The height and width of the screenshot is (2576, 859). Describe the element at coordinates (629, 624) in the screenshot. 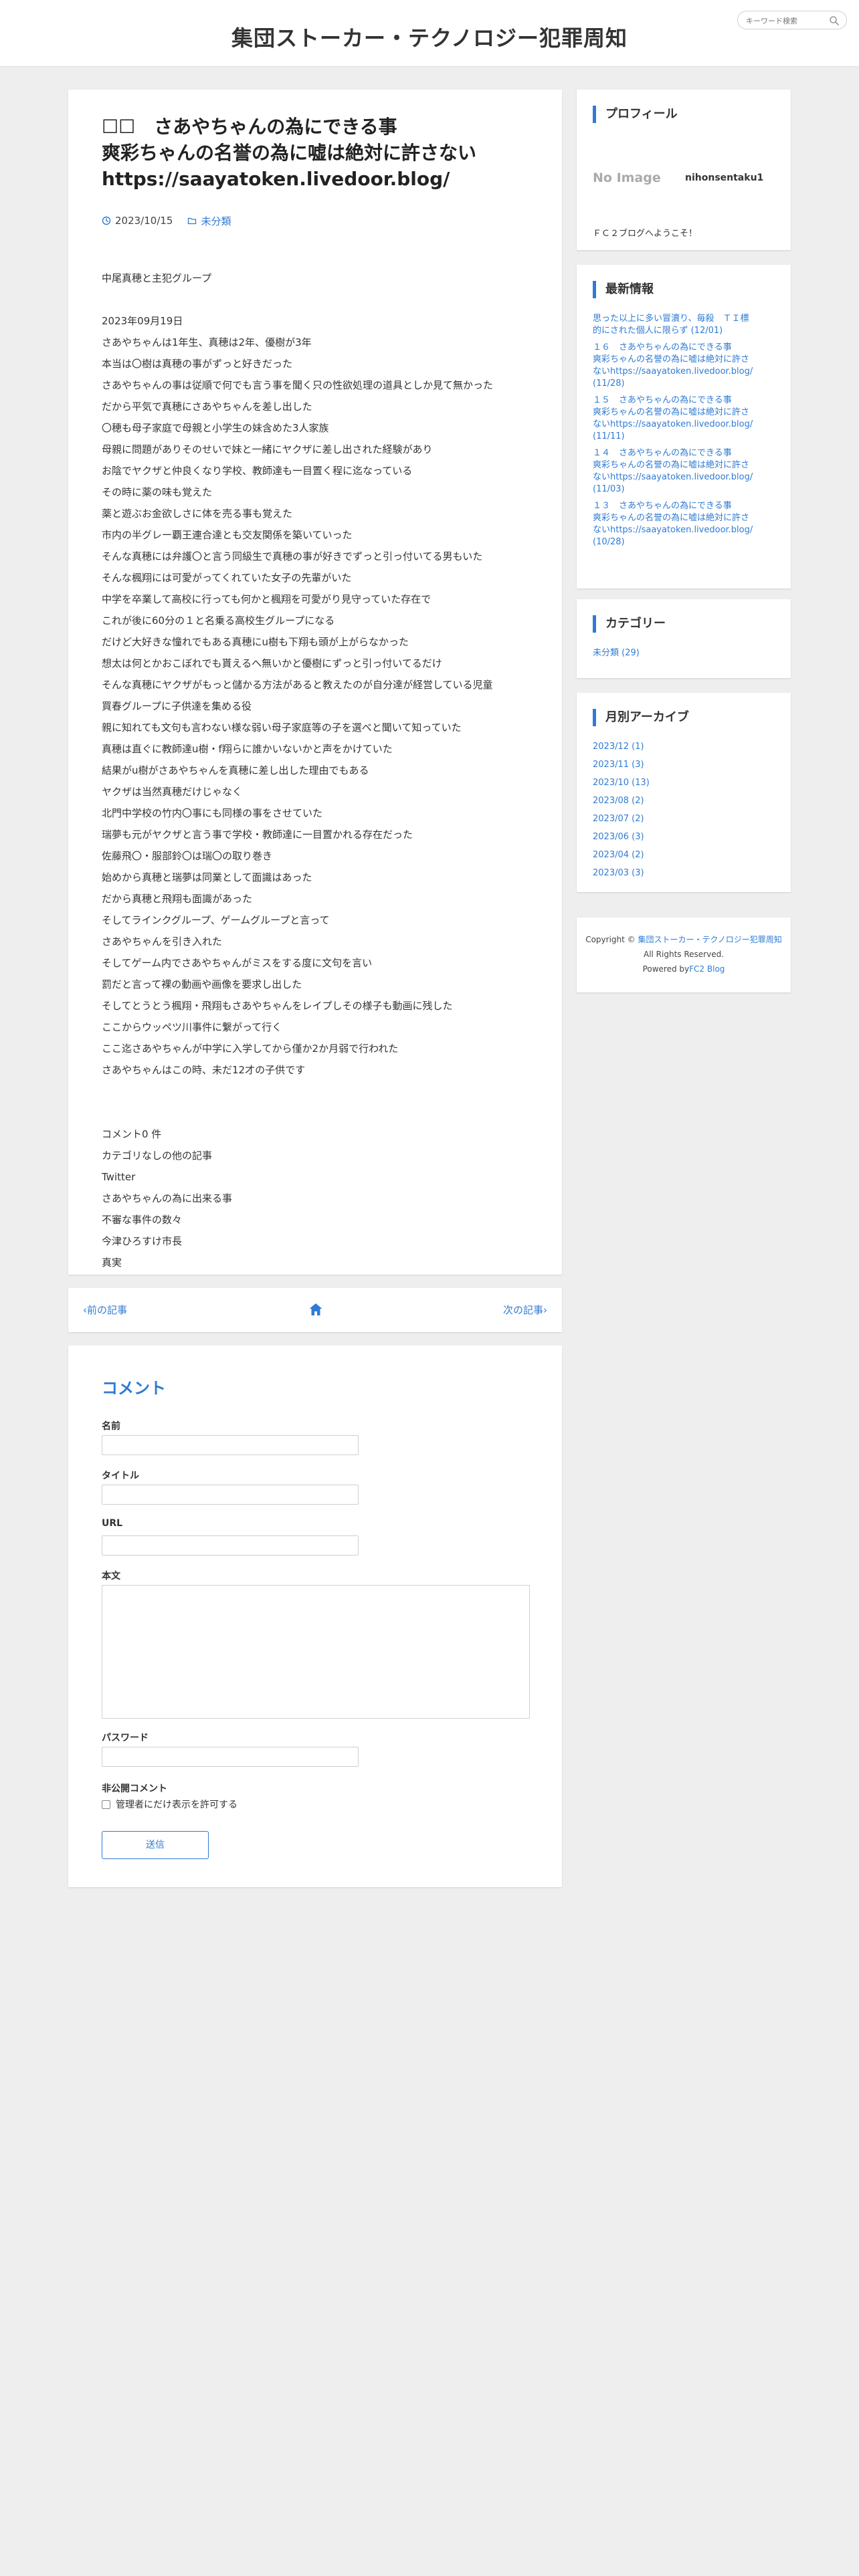

I see `category-heading: カテゴリー` at that location.